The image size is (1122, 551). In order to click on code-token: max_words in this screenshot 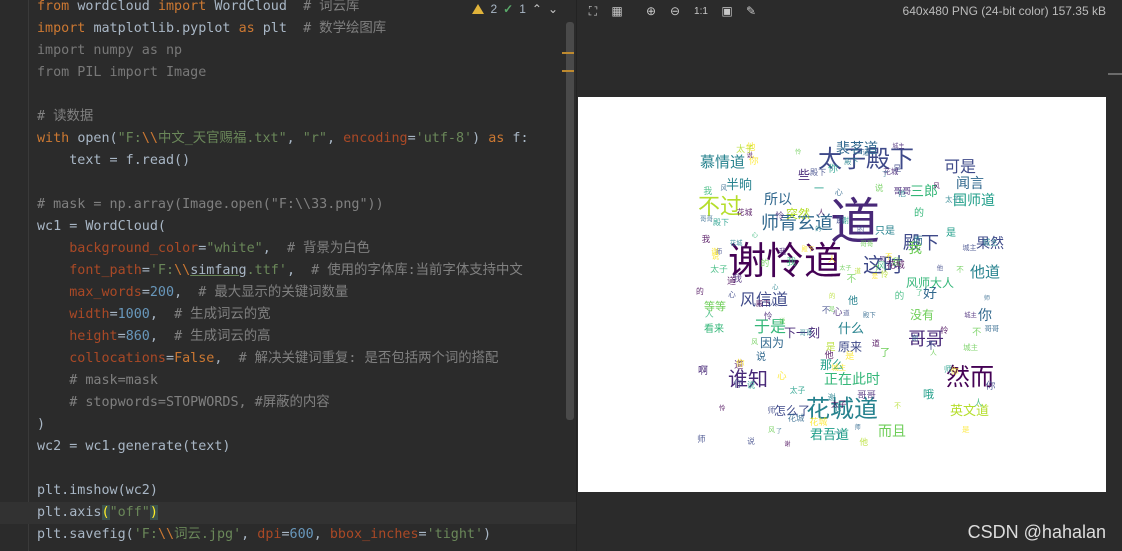, I will do `click(105, 292)`.